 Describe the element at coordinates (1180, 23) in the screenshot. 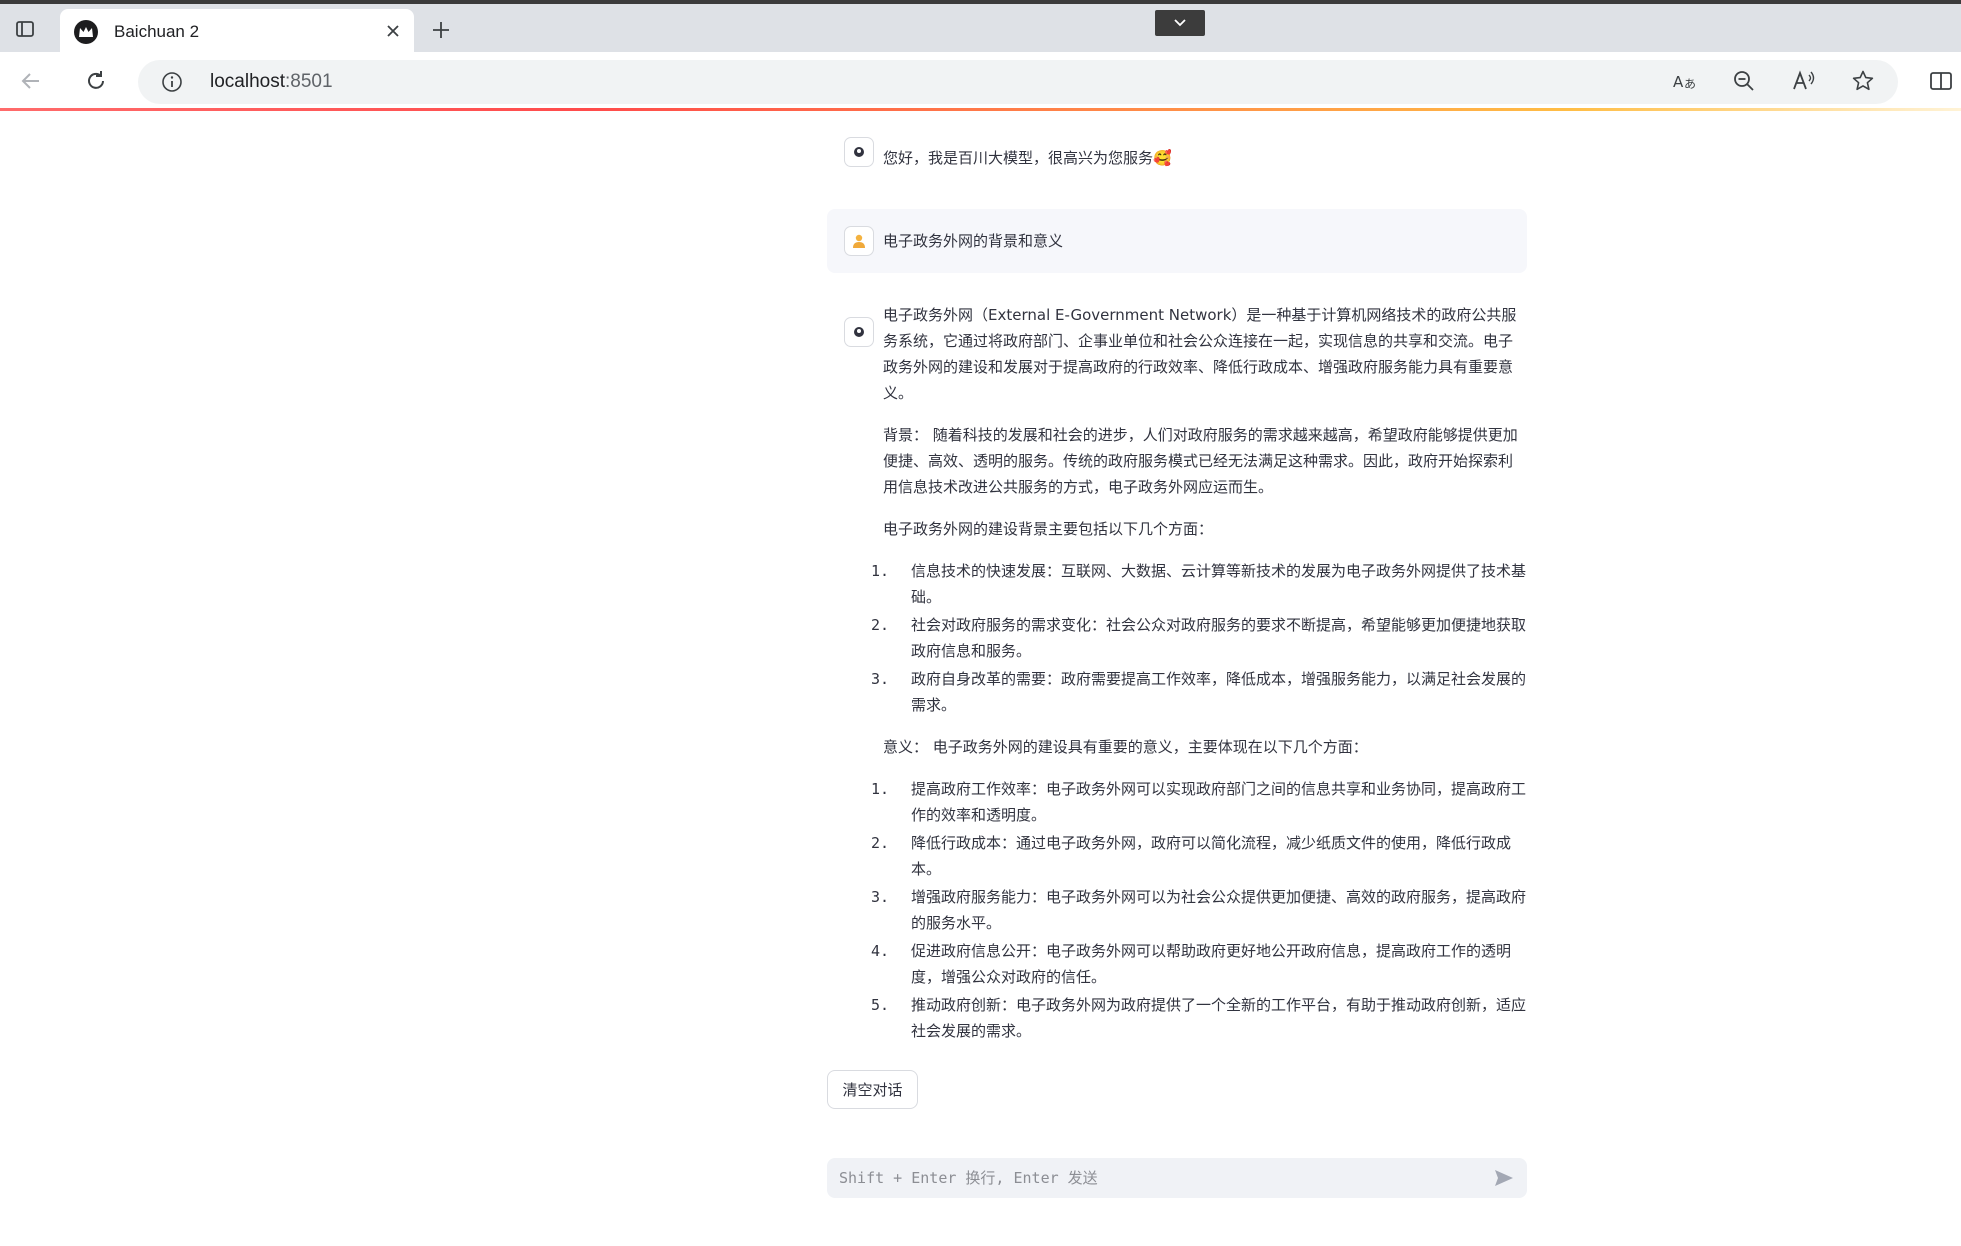

I see `tab-search-chevron-icon` at that location.